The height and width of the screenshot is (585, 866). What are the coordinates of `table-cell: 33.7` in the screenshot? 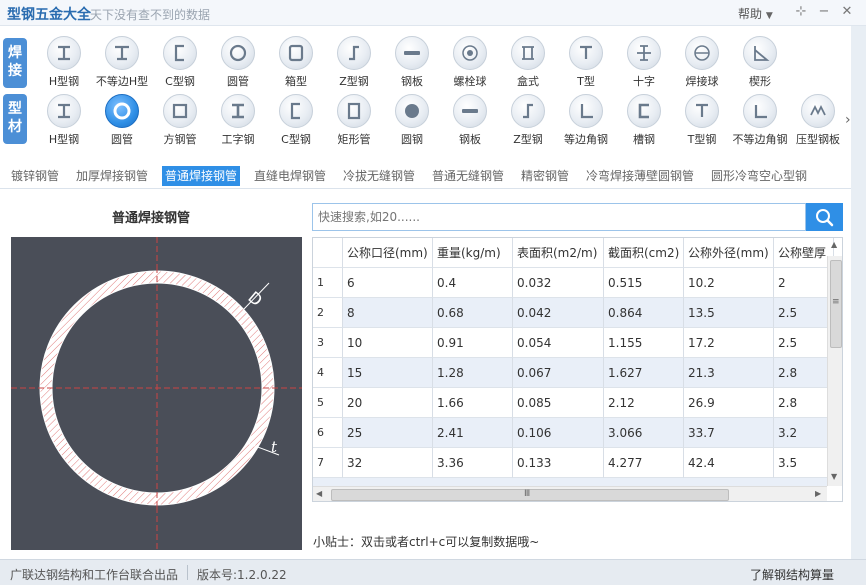 It's located at (729, 433).